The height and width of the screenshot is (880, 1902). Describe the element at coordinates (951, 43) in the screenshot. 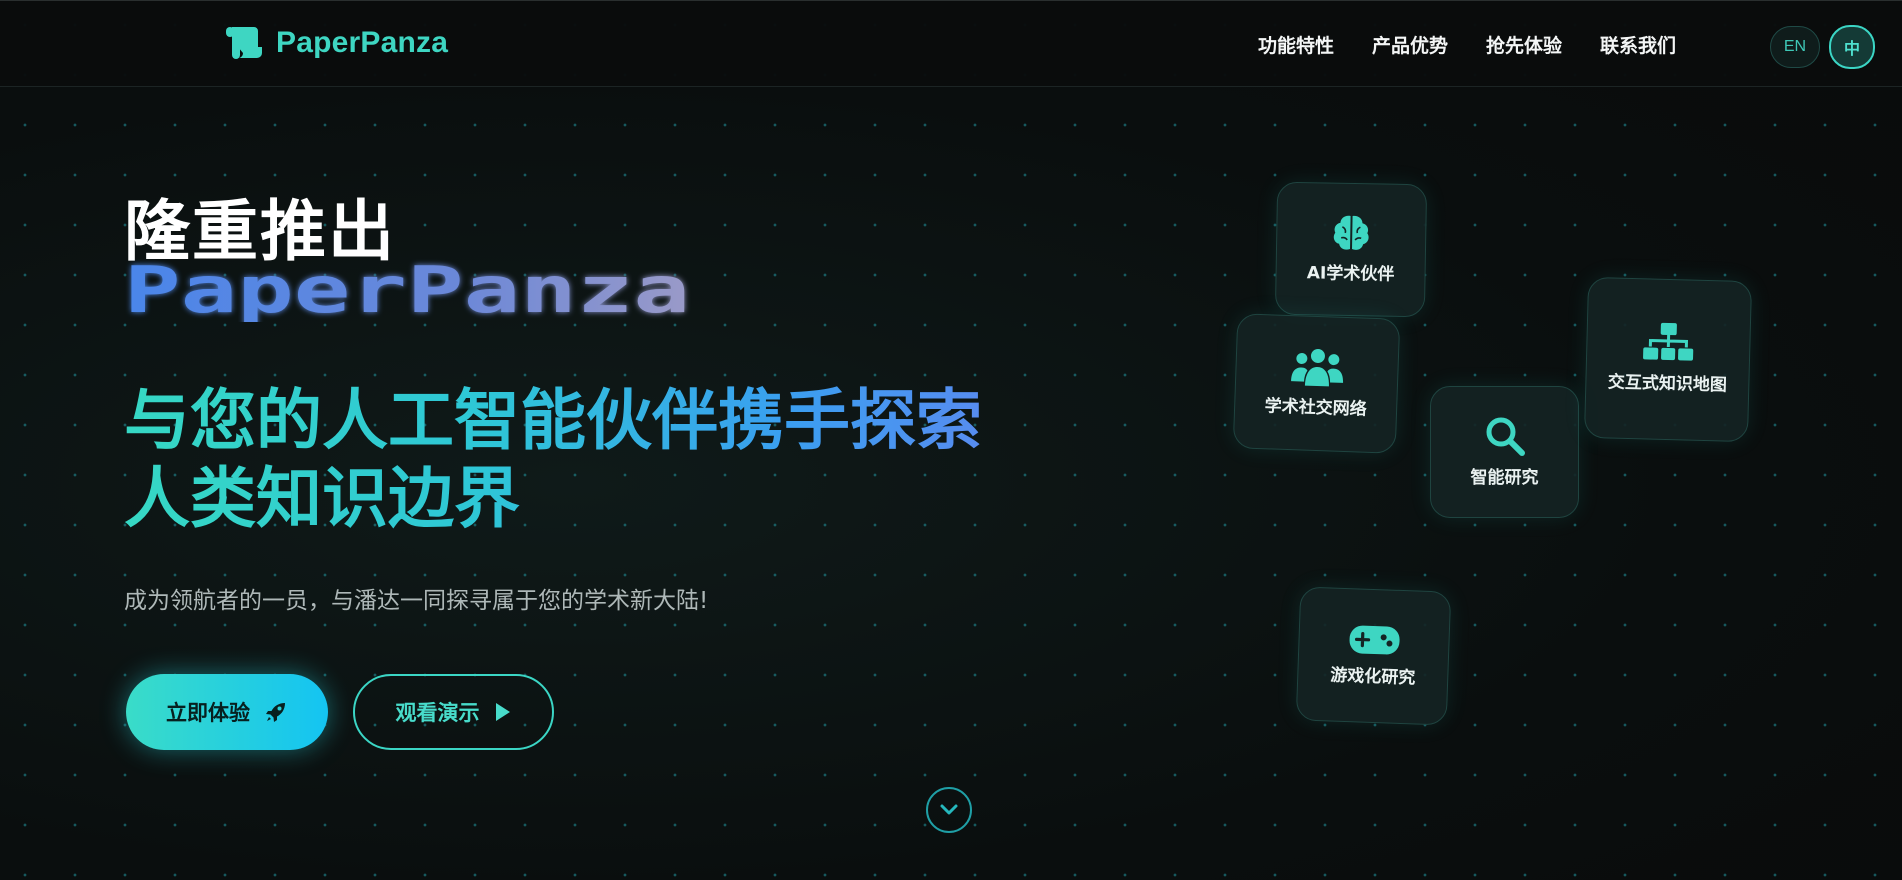

I see `top-nav: PaperPanza 功能特性 产品优势 抢先体验 联系我们 EN 中` at that location.